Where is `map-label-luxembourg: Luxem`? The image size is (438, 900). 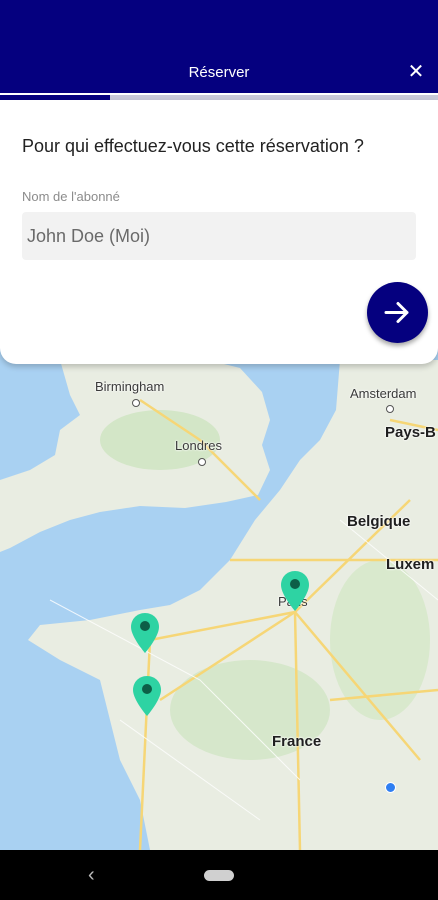 map-label-luxembourg: Luxem is located at coordinates (410, 564).